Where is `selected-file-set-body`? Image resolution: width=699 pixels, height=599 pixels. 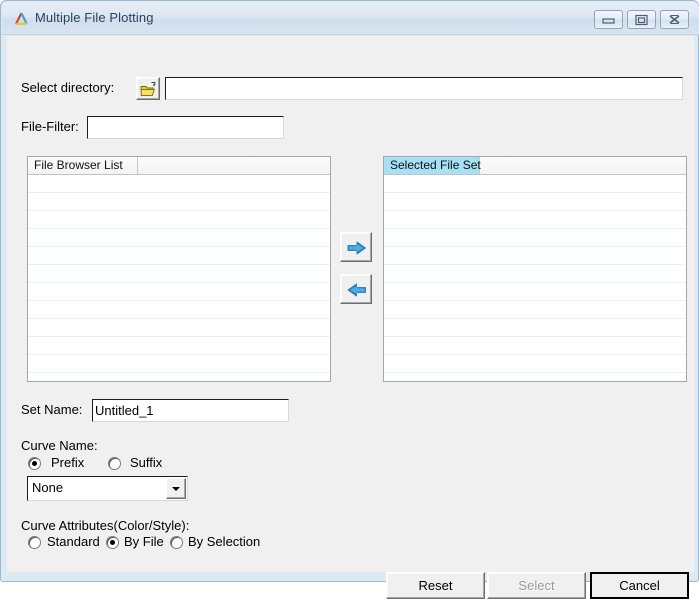
selected-file-set-body is located at coordinates (535, 278).